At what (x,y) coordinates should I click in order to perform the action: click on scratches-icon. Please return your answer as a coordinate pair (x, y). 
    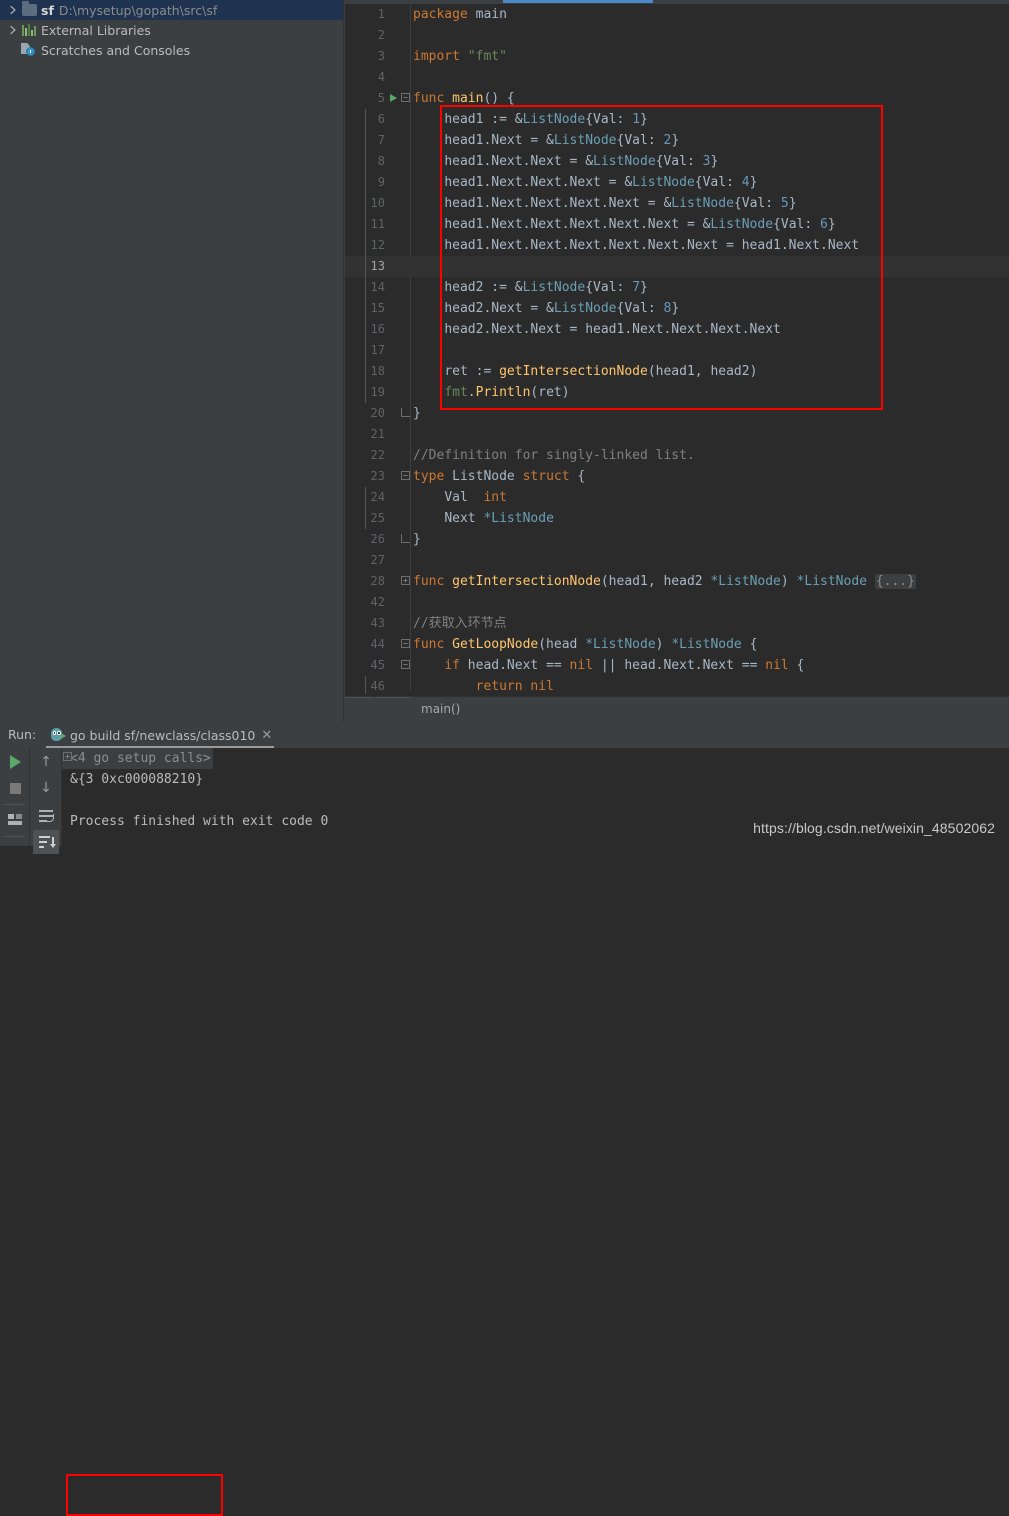
    Looking at the image, I should click on (29, 50).